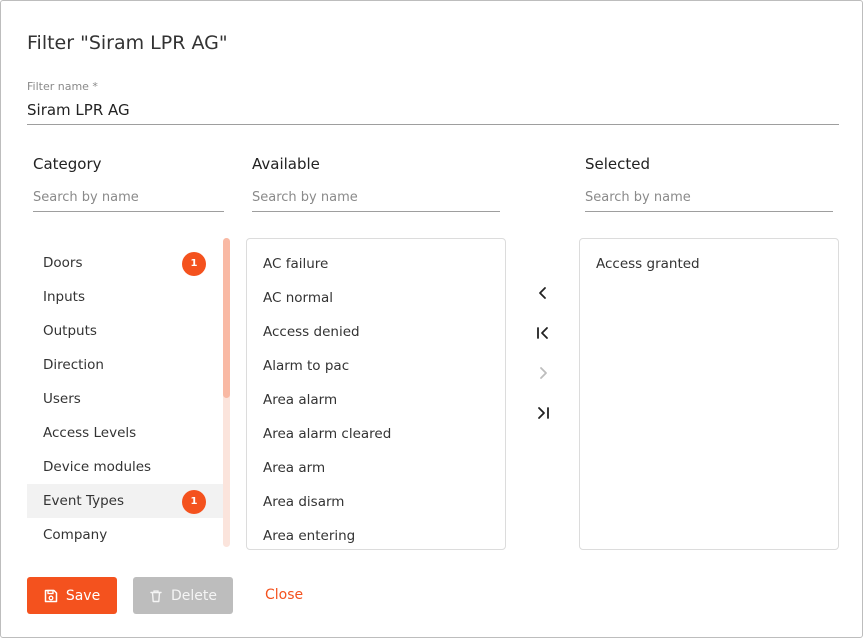 This screenshot has width=863, height=638. Describe the element at coordinates (62, 399) in the screenshot. I see `category-label: Users` at that location.